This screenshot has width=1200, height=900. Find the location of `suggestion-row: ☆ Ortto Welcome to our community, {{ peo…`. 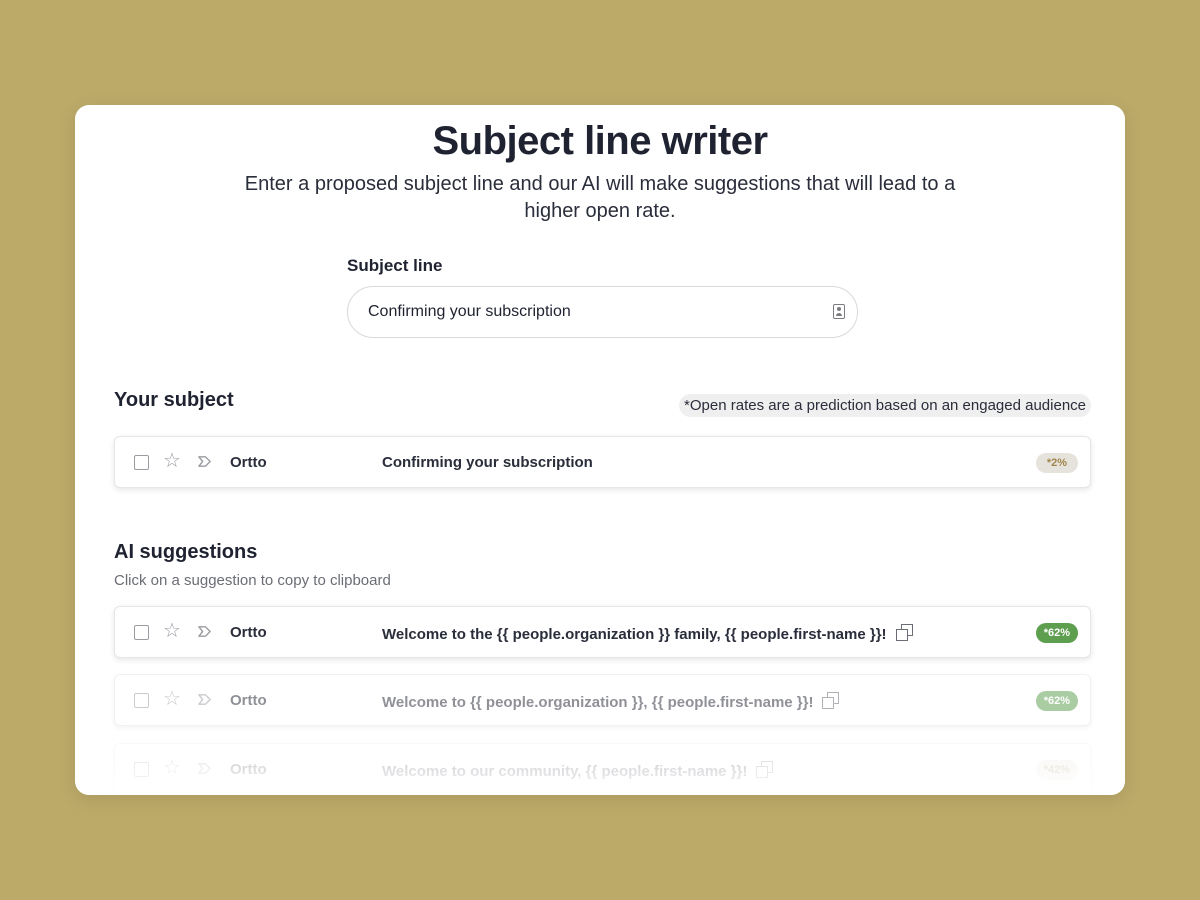

suggestion-row: ☆ Ortto Welcome to our community, {{ peo… is located at coordinates (602, 769).